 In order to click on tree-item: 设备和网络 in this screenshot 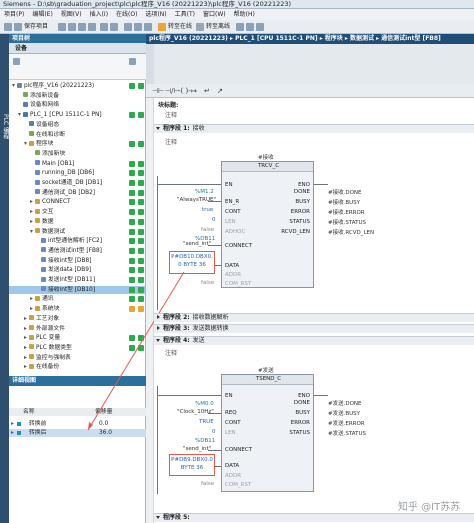, I will do `click(77, 105)`.